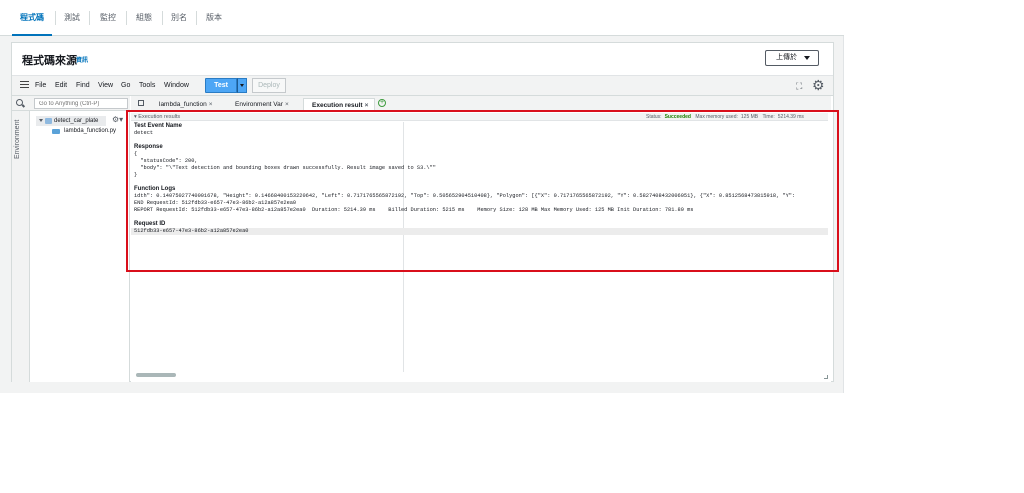 The width and height of the screenshot is (1024, 493). Describe the element at coordinates (32, 18) in the screenshot. I see `tab-code: 程式碼` at that location.